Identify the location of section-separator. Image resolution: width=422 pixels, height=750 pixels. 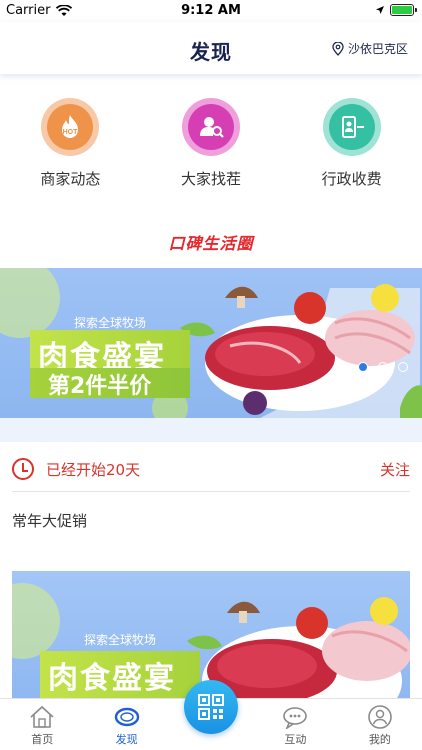
(211, 430).